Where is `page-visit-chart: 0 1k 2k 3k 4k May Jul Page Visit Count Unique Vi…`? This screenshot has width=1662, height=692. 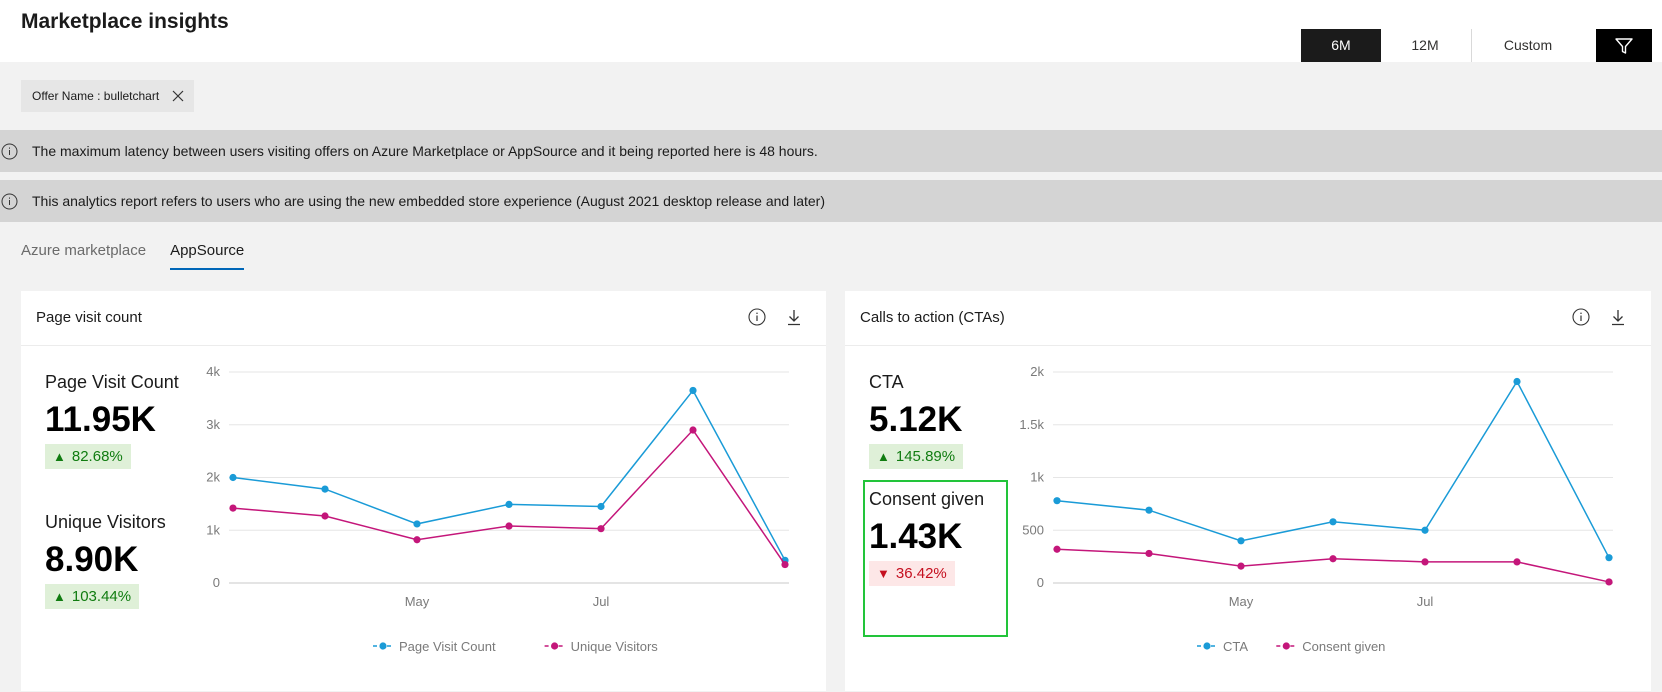
page-visit-chart: 0 1k 2k 3k 4k May Jul Page Visit Count Unique Vi… is located at coordinates (497, 509).